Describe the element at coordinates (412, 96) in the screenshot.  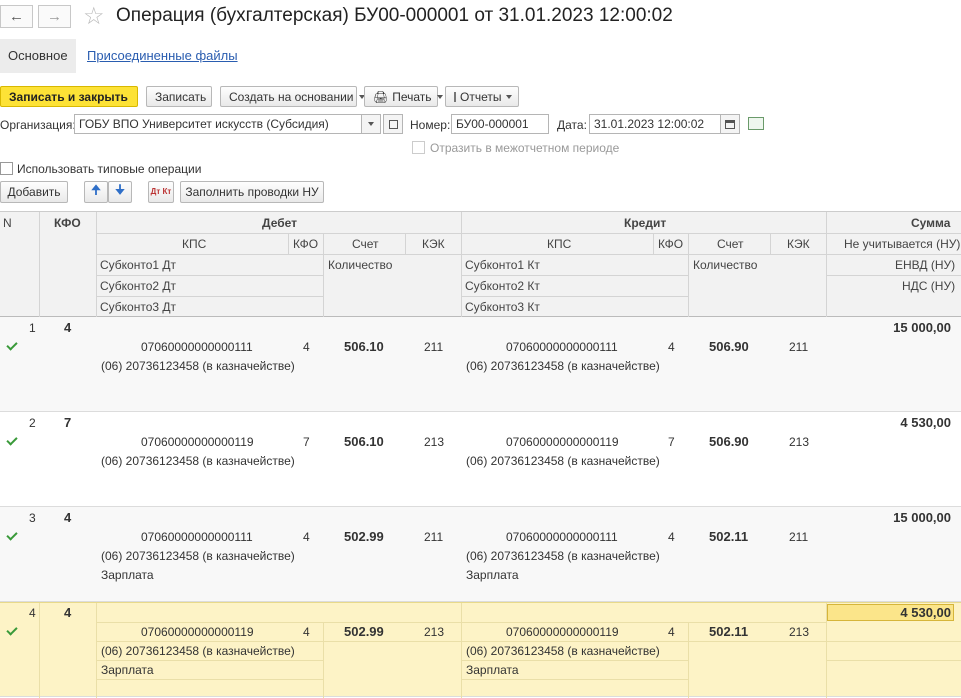
I see `print-label: Печать` at that location.